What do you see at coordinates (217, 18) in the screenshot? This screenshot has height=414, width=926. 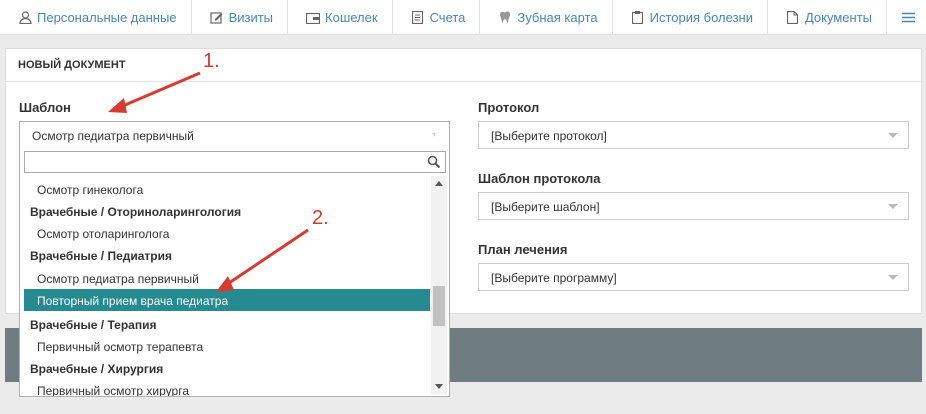 I see `edit-icon` at bounding box center [217, 18].